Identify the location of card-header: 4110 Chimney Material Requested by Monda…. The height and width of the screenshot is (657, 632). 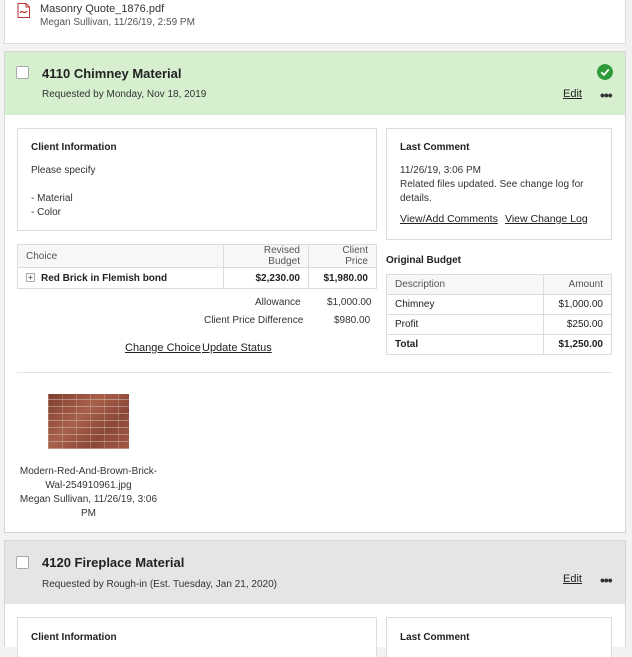
(315, 83).